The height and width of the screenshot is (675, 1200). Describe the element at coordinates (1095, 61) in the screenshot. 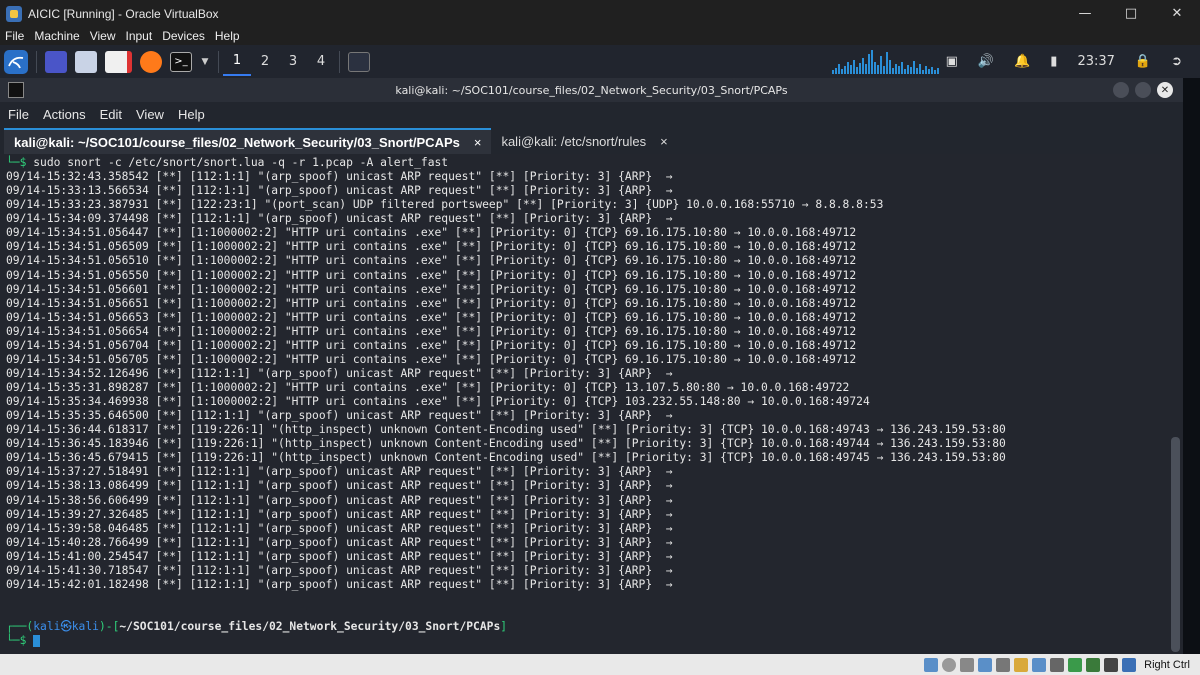

I see `clock: 23:37` at that location.